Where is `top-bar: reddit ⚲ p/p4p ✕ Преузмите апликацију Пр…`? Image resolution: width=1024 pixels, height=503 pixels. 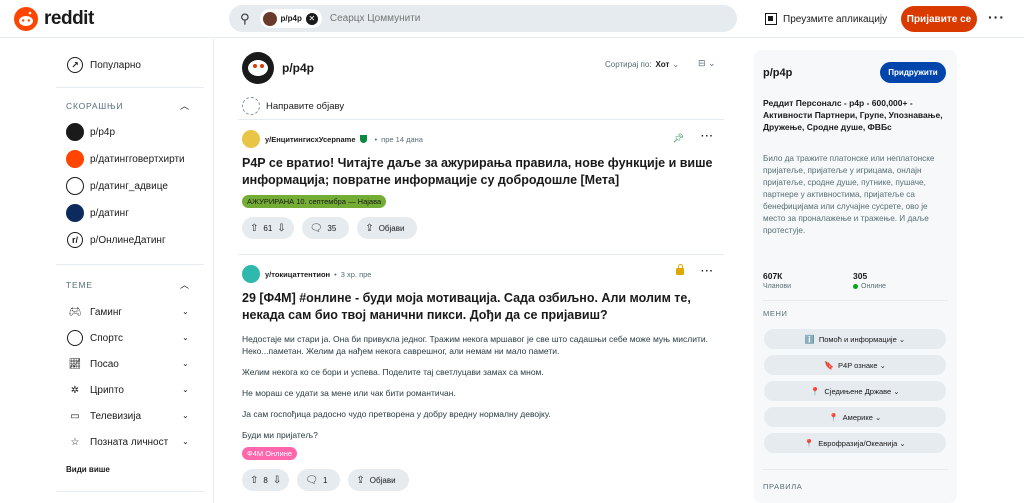
top-bar: reddit ⚲ p/p4p ✕ Преузмите апликацију Пр… is located at coordinates (512, 19).